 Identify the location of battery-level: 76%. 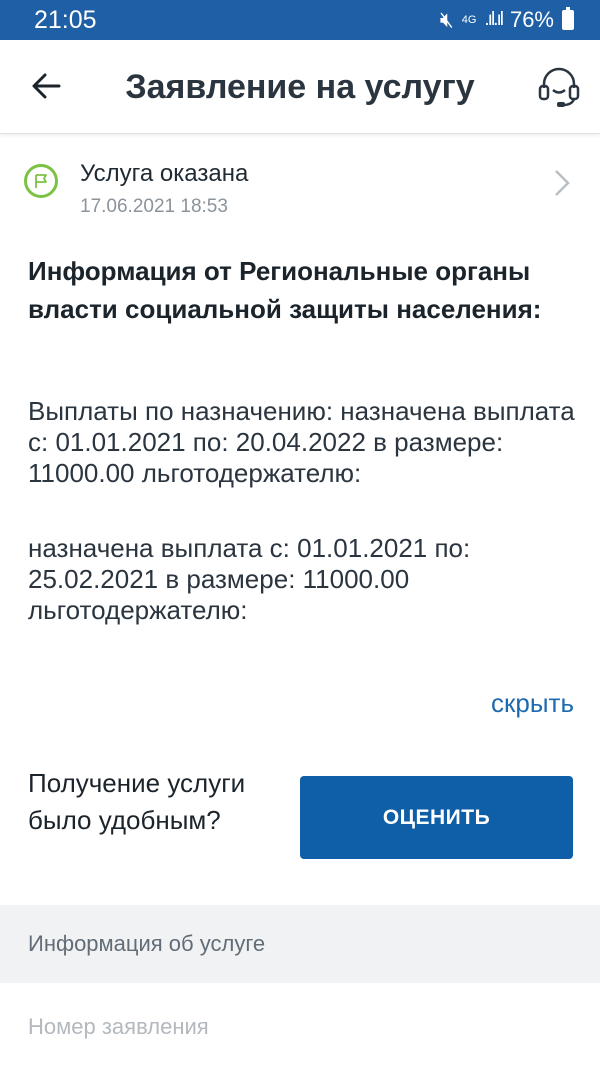
(531, 19).